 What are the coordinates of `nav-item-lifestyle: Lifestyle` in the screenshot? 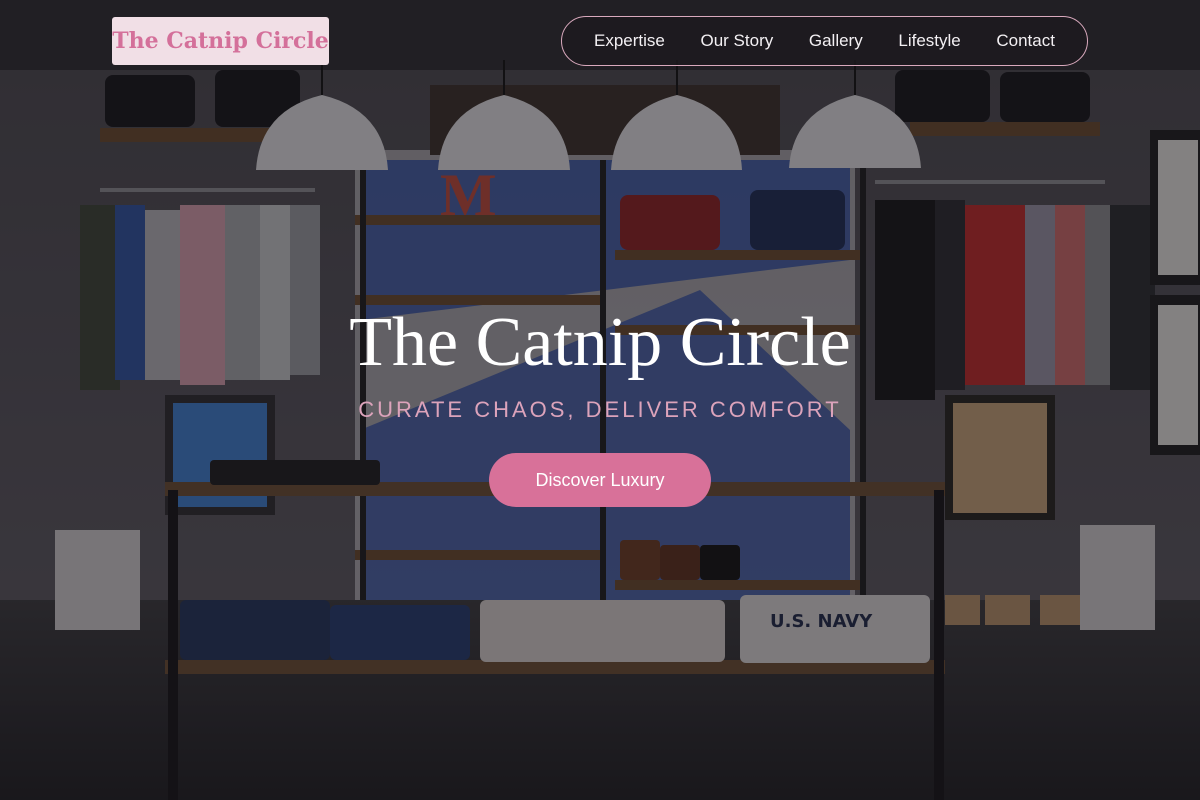 It's located at (929, 41).